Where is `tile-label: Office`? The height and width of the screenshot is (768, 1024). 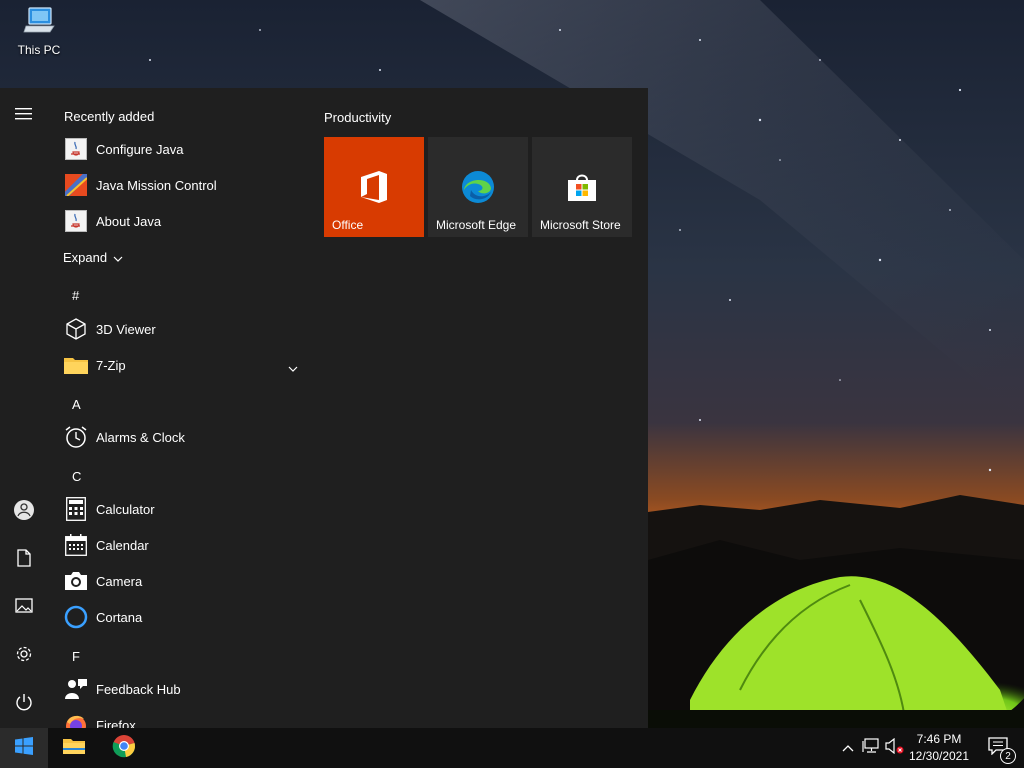
tile-label: Office is located at coordinates (348, 225).